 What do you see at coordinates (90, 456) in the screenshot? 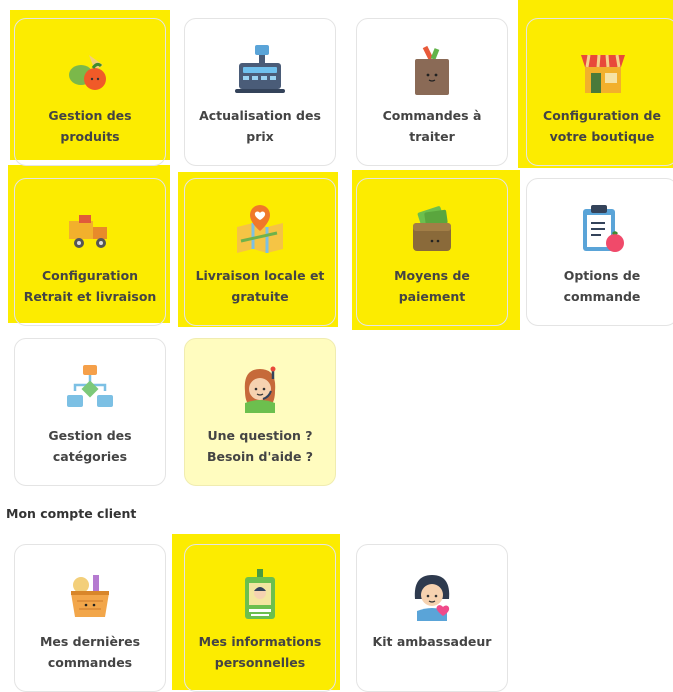
I see `card-label-line2: catégories` at bounding box center [90, 456].